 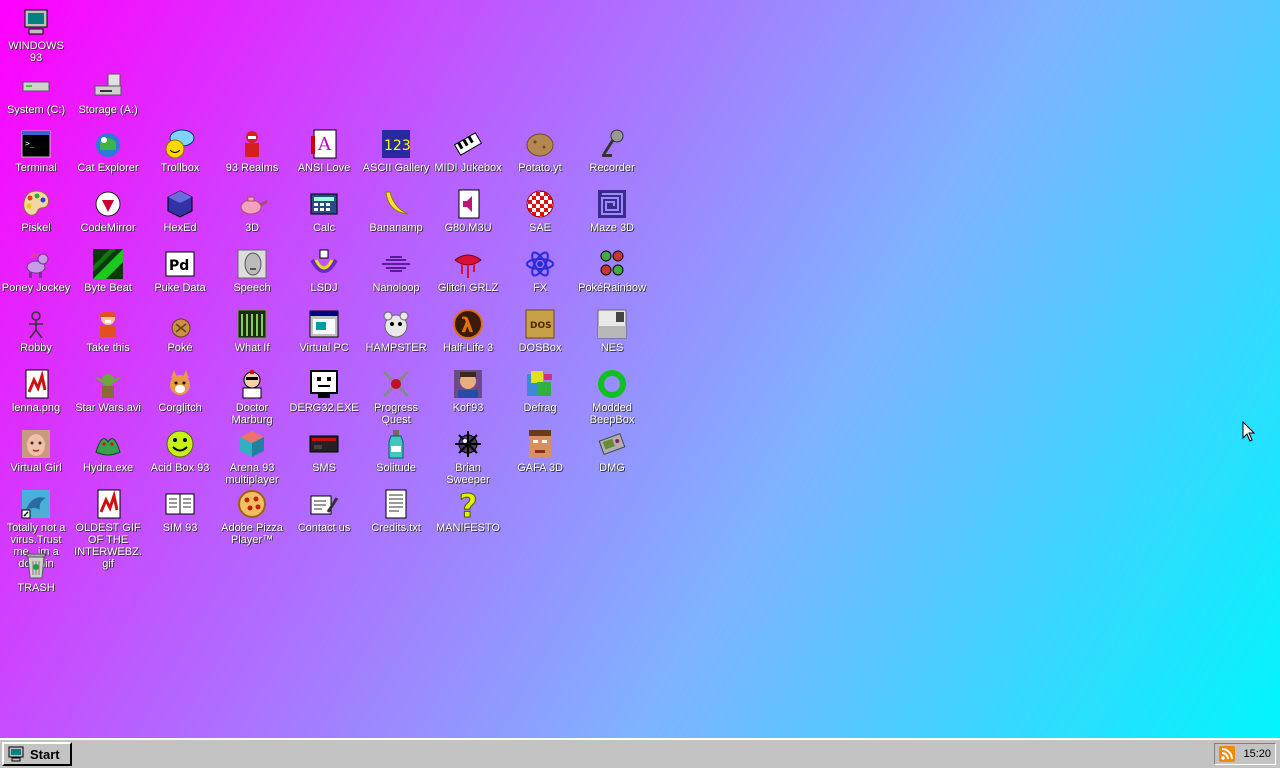 What do you see at coordinates (36, 451) in the screenshot?
I see `icon-virtual-girl: Virtual Girl` at bounding box center [36, 451].